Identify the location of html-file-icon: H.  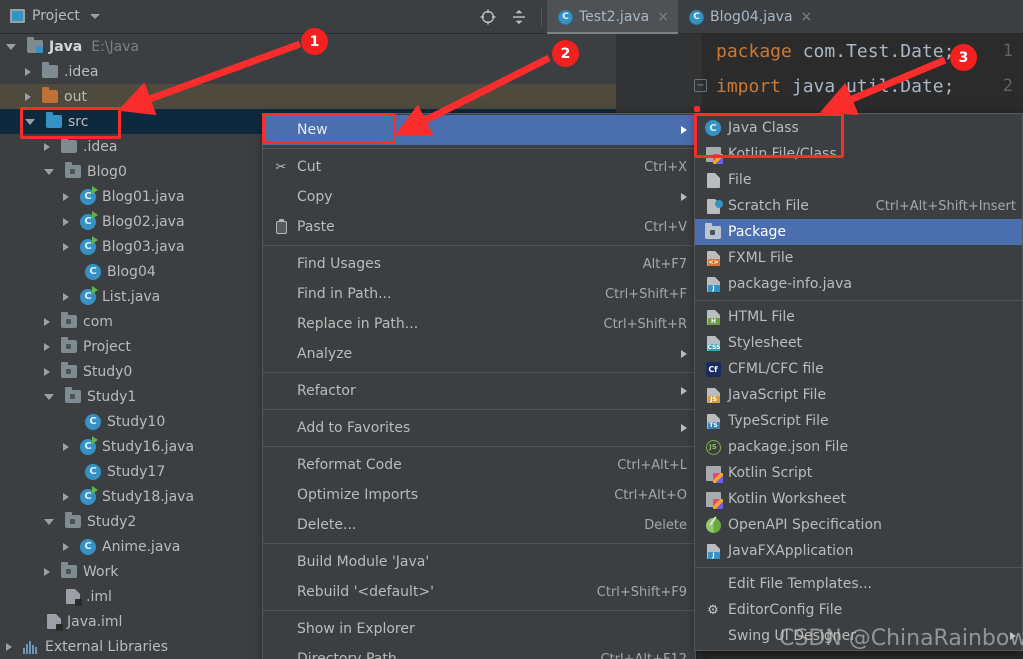
(713, 317).